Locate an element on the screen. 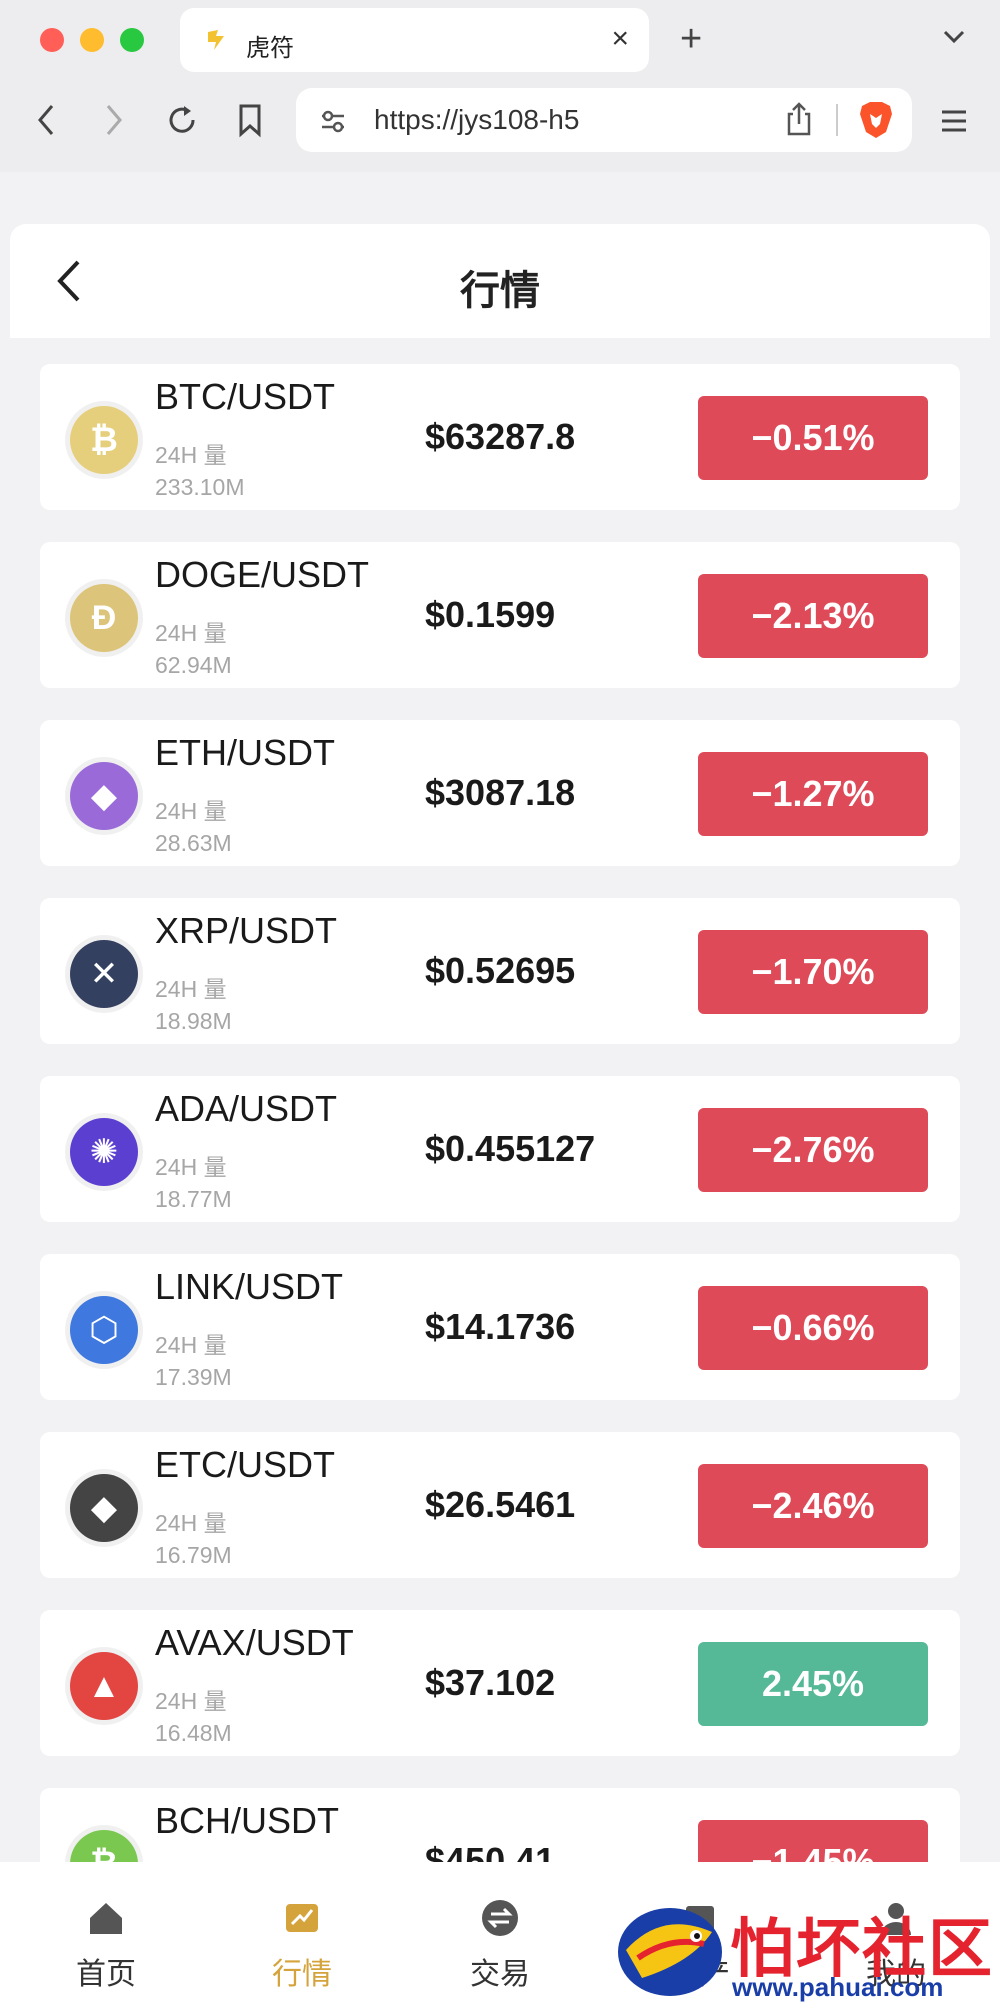 Image resolution: width=1000 pixels, height=2004 pixels. volume-value: 18.77M is located at coordinates (193, 1199).